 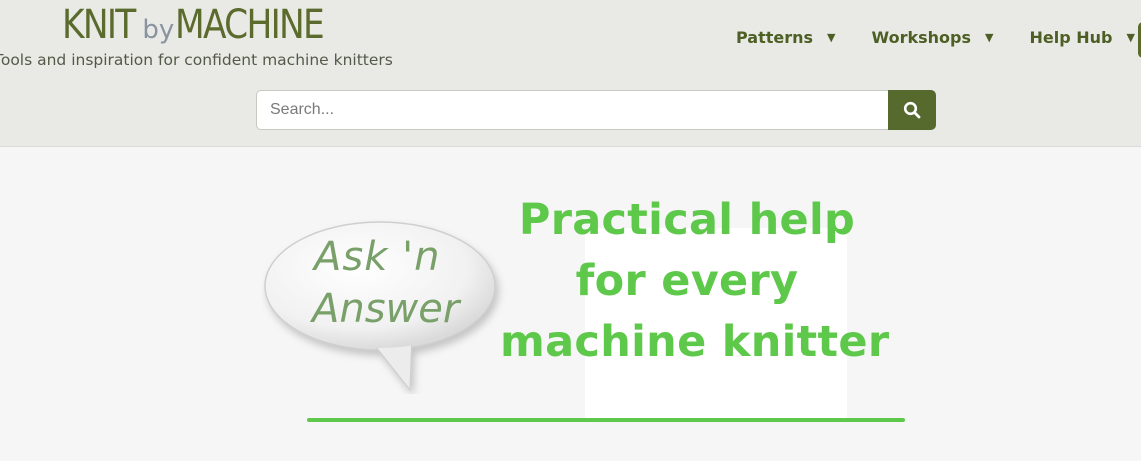 I want to click on hero-divider, so click(x=606, y=420).